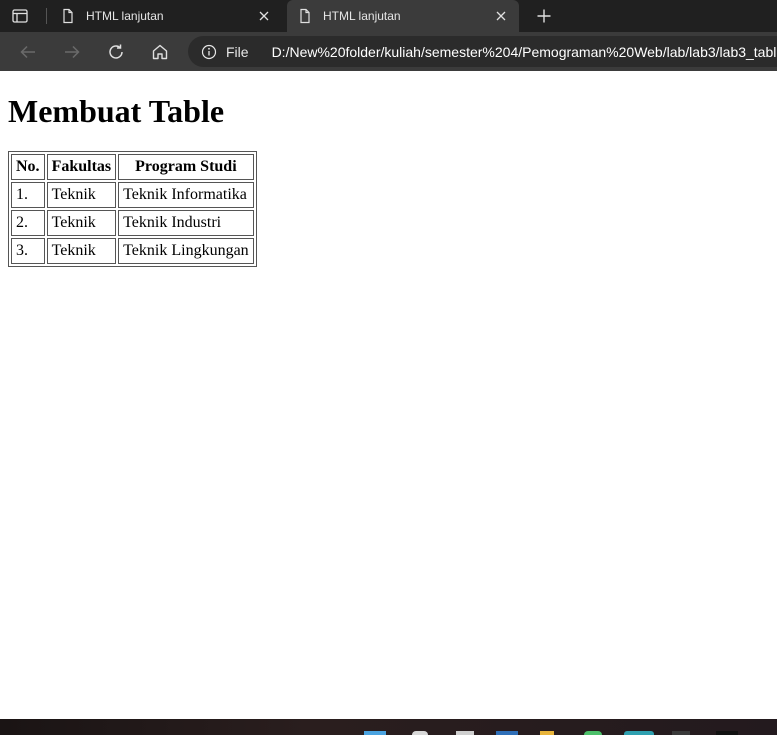 The width and height of the screenshot is (777, 735). I want to click on new-tab-icon, so click(544, 16).